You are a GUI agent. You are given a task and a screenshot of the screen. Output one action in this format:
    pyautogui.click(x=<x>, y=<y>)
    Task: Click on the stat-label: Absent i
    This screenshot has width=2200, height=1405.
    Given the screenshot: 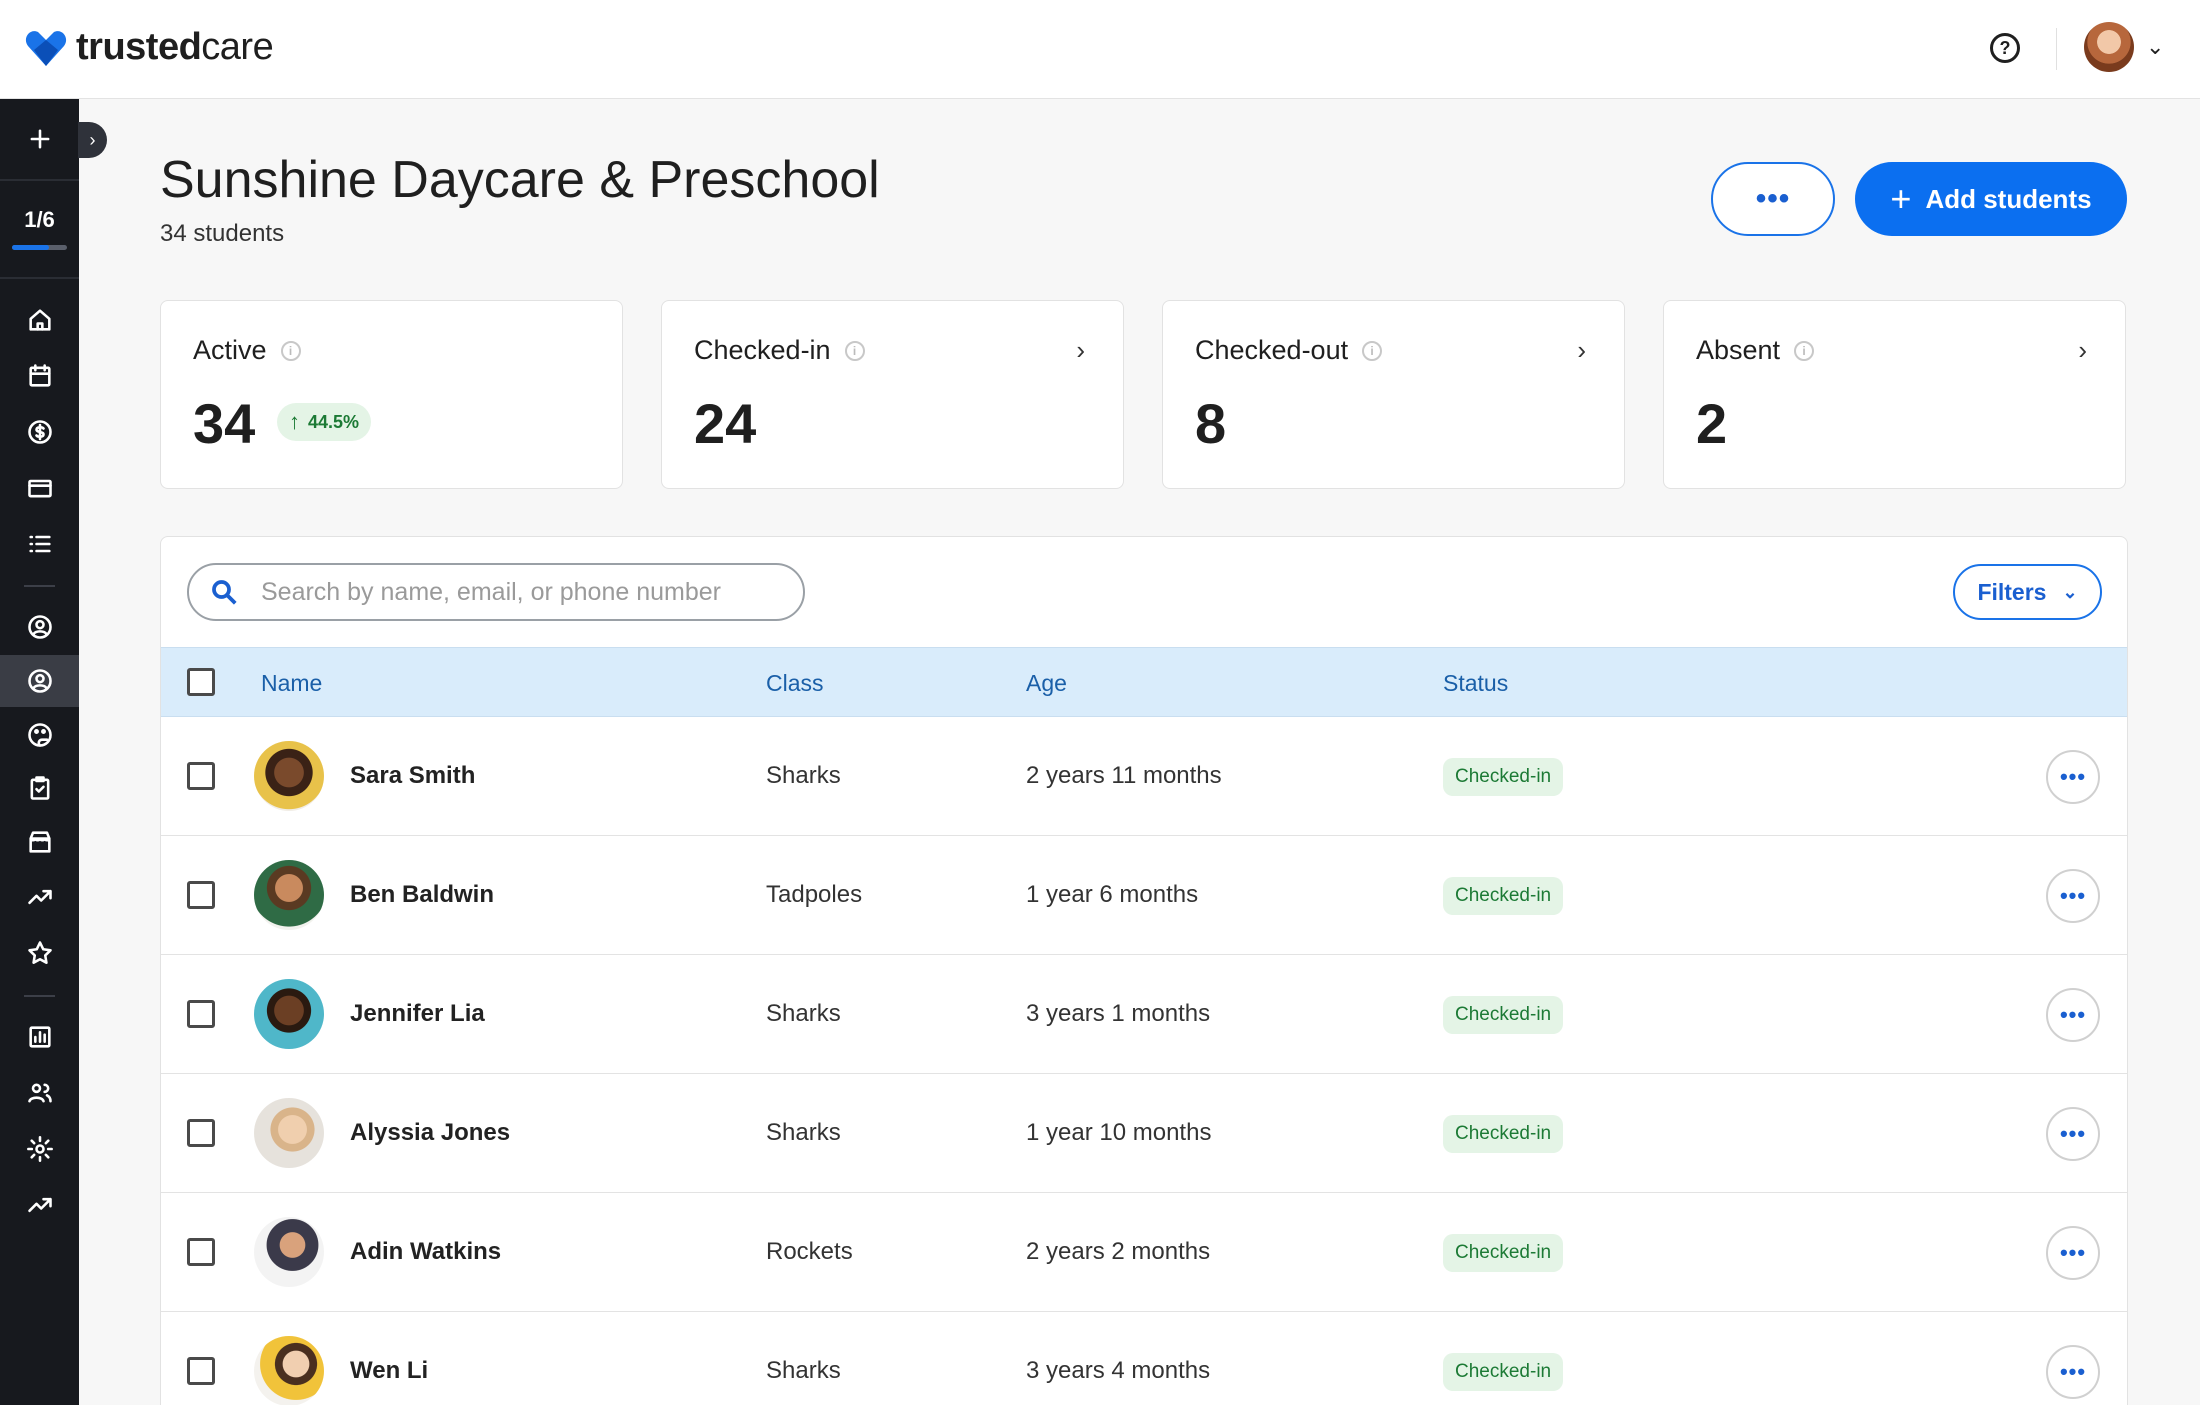 What is the action you would take?
    pyautogui.click(x=1755, y=350)
    